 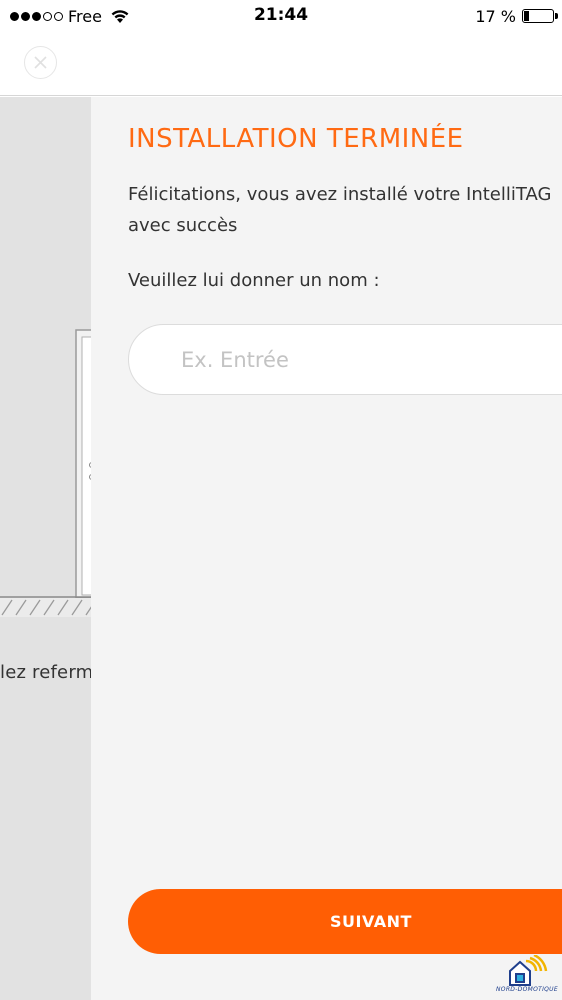 I want to click on battery-percent: 17 %, so click(x=495, y=16).